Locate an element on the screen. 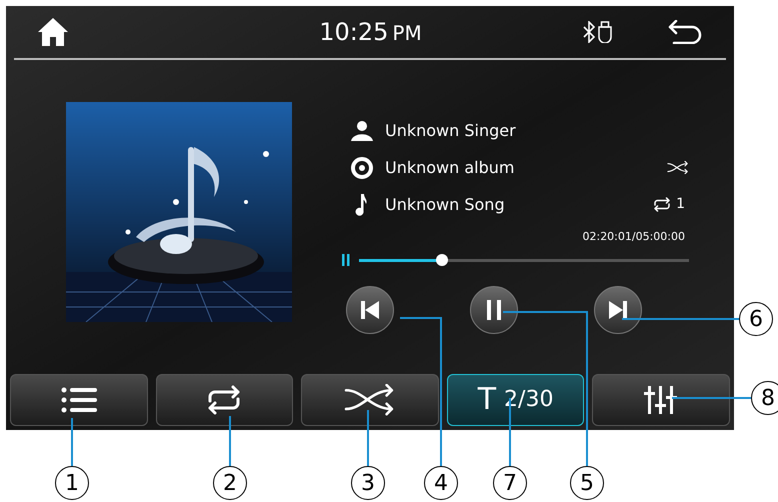 The height and width of the screenshot is (502, 778). home-icon is located at coordinates (53, 32).